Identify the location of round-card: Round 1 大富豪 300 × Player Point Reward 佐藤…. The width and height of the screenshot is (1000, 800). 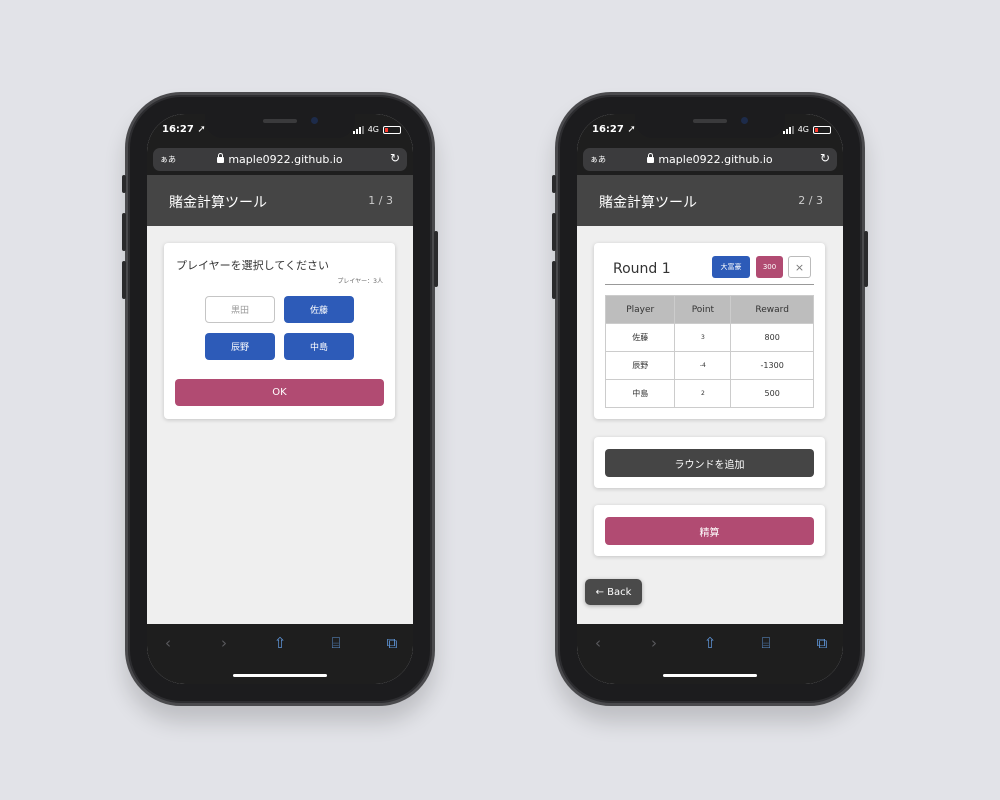
(709, 331).